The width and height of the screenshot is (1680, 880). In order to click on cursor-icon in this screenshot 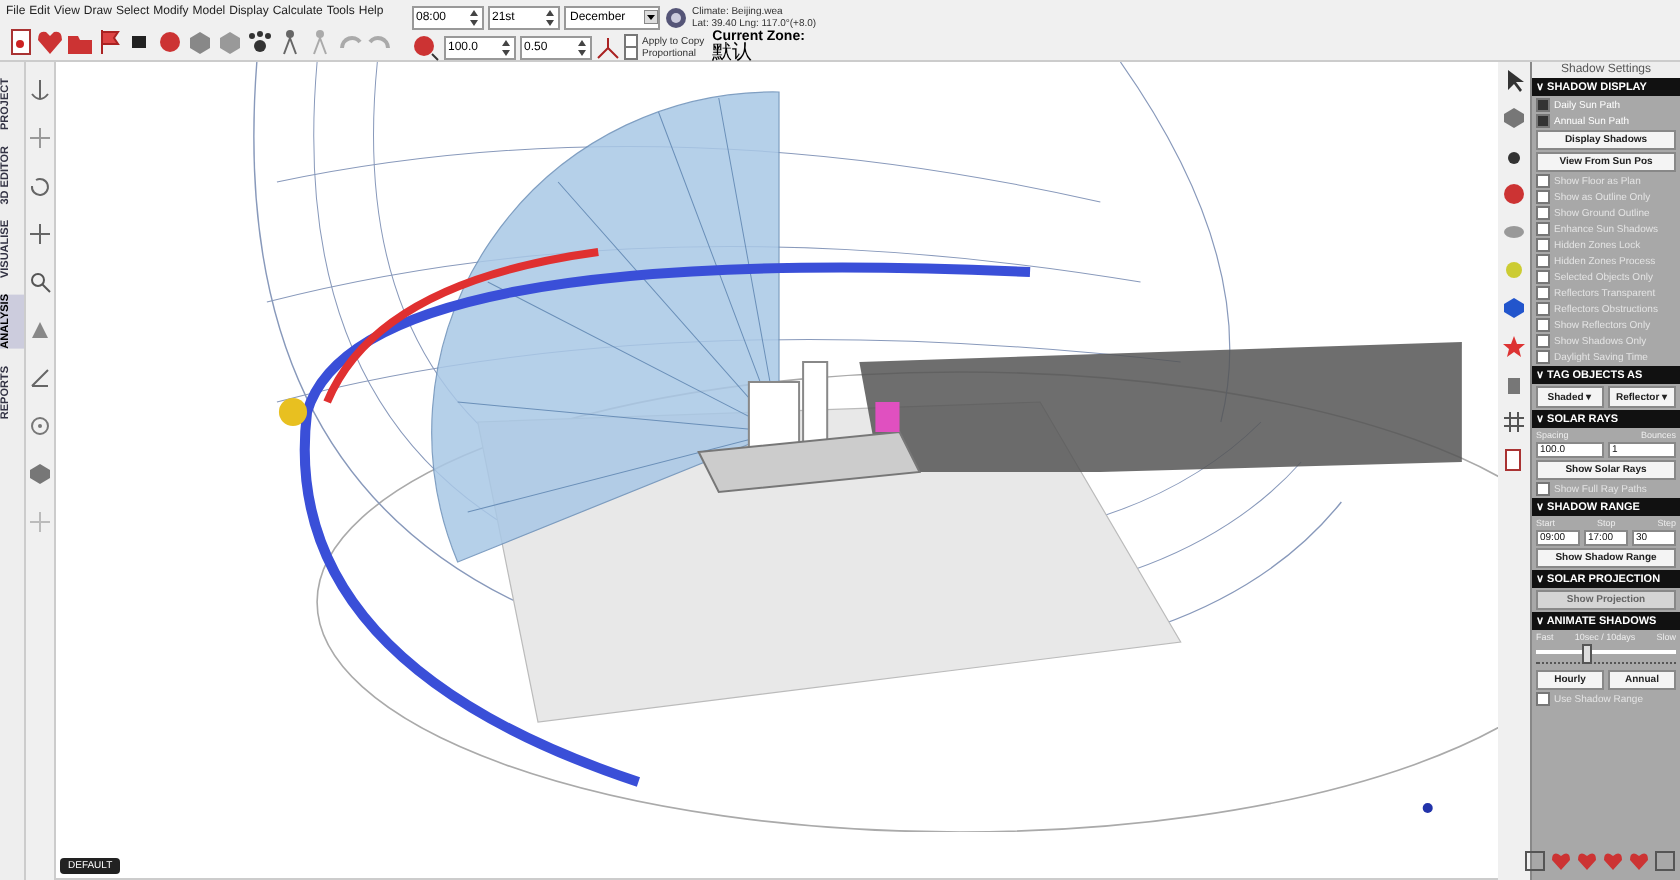, I will do `click(1514, 80)`.